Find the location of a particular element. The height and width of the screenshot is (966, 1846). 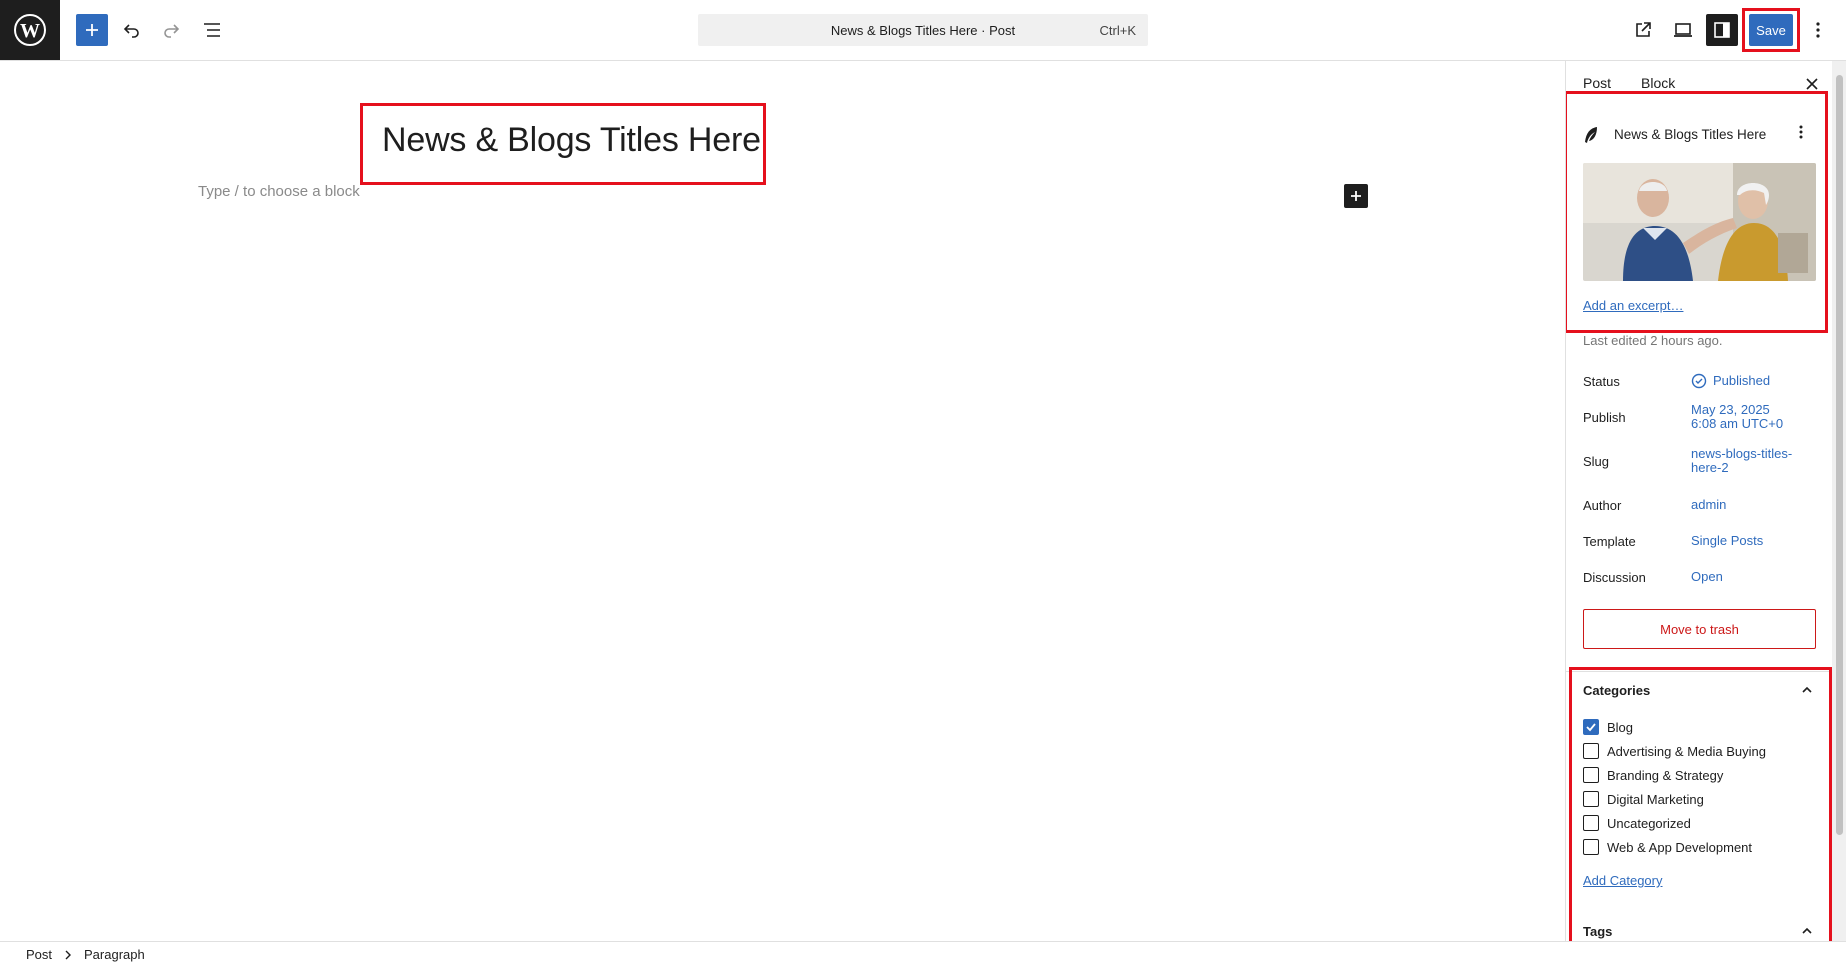

template-label: Template is located at coordinates (1609, 541).